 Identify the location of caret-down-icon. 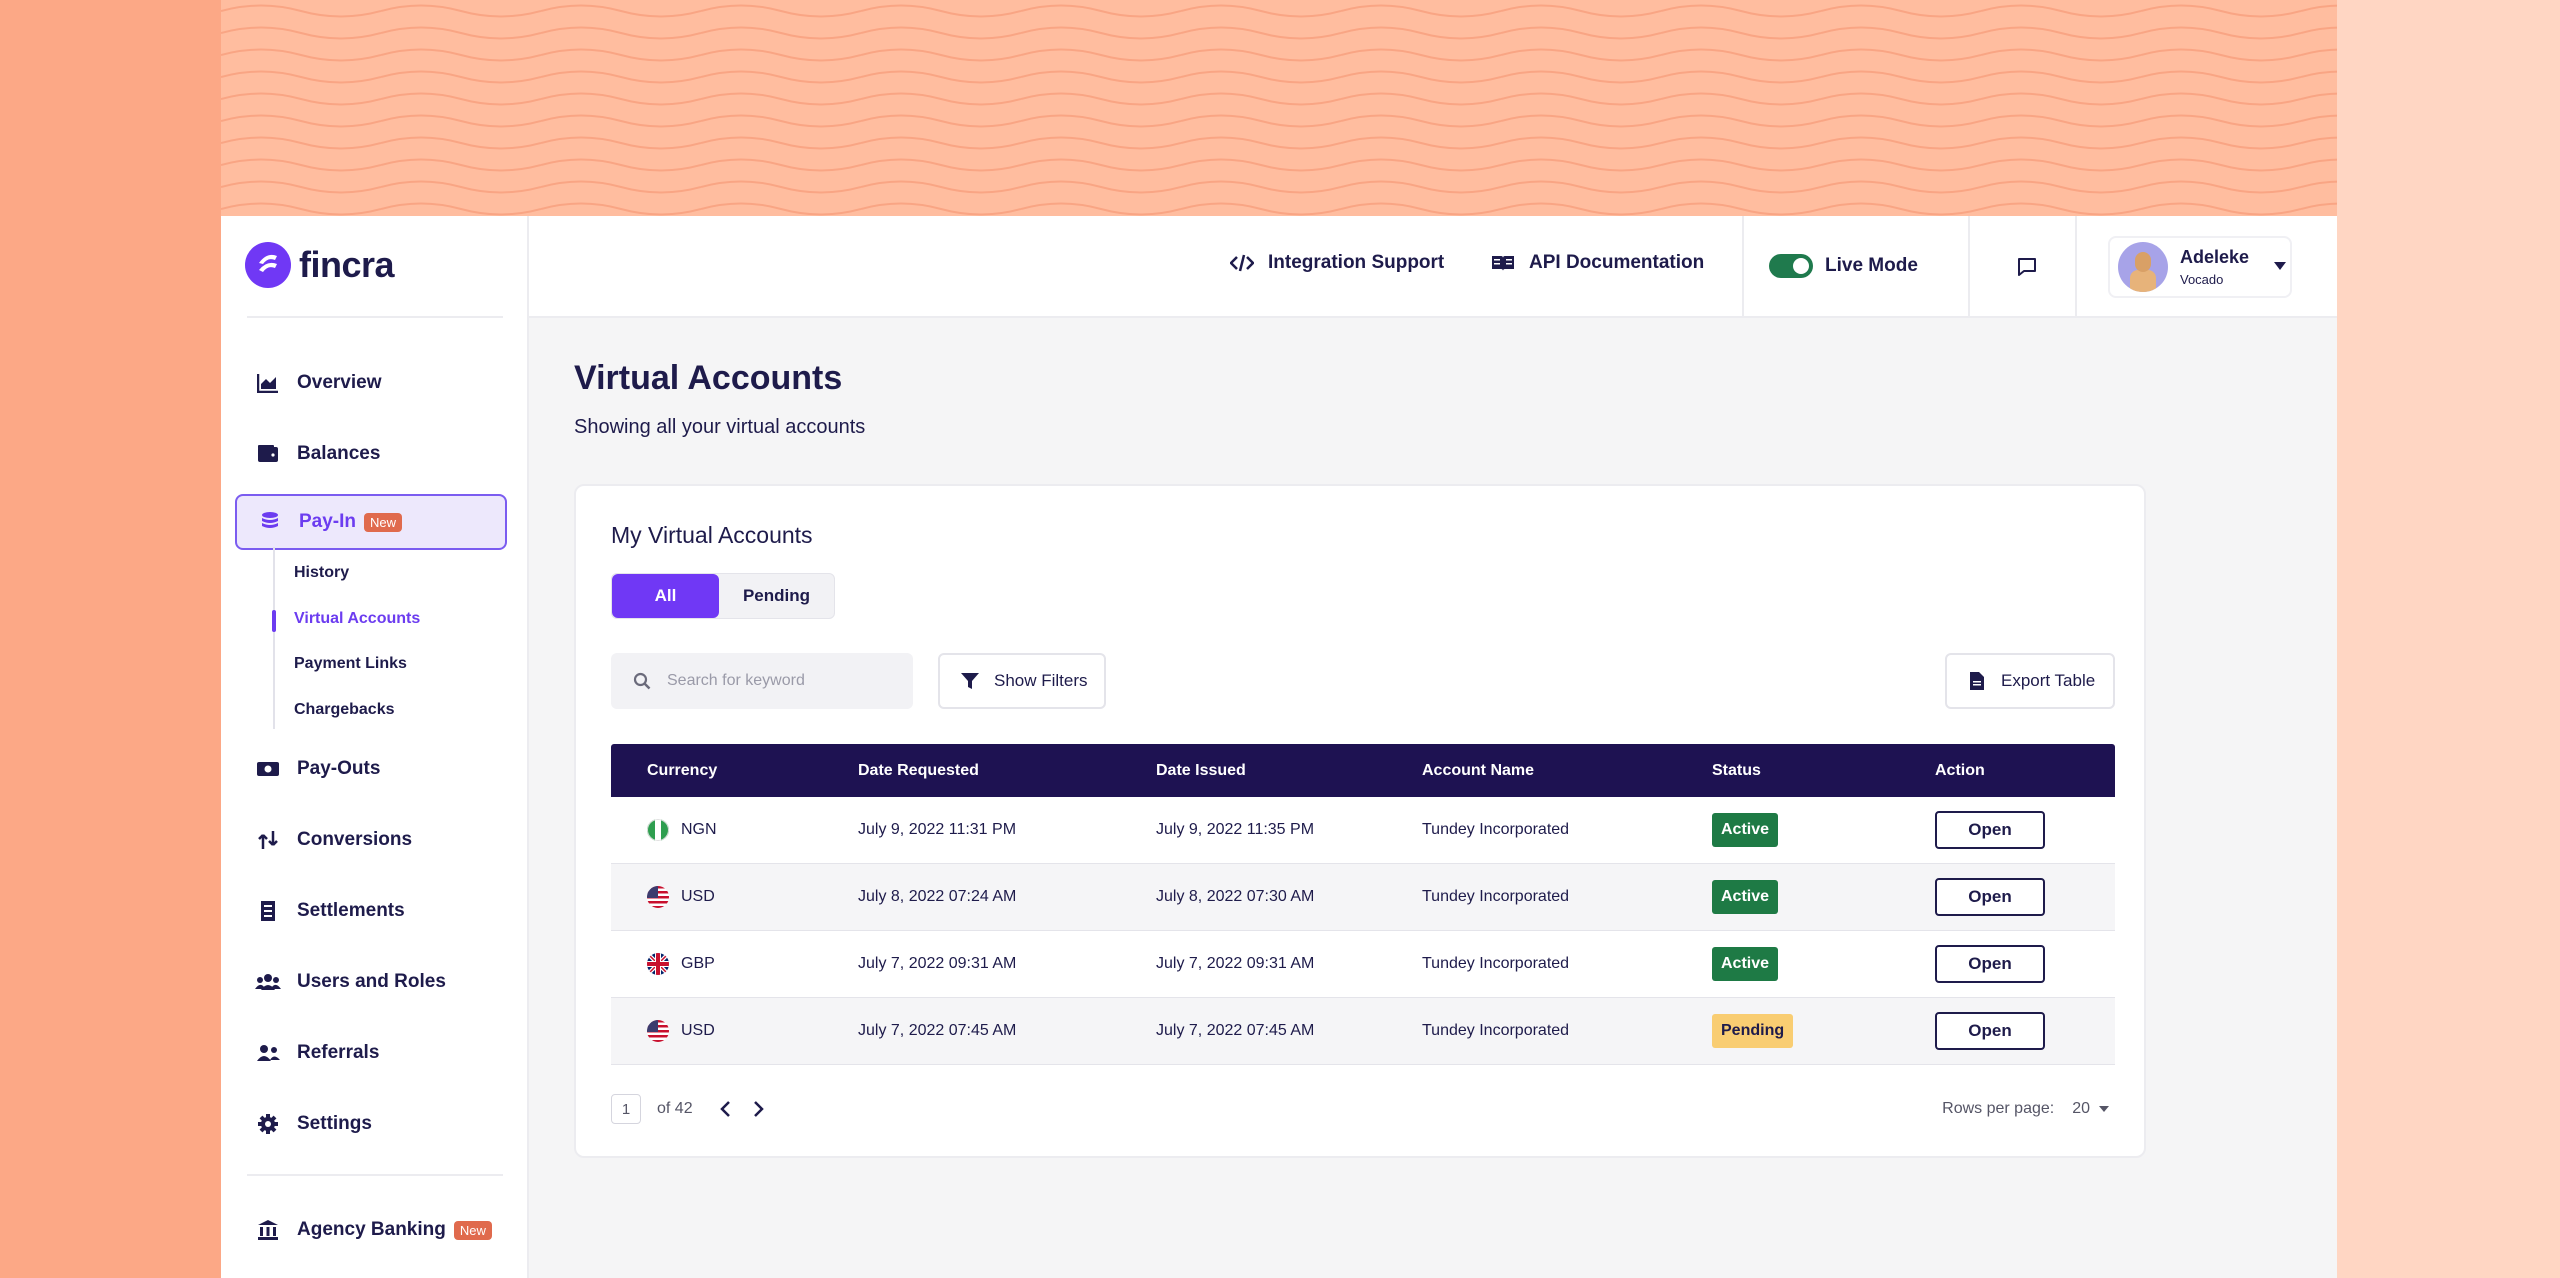
(2104, 1109).